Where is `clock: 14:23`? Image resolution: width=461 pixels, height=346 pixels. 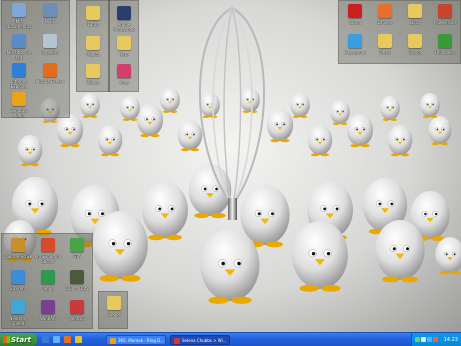 clock: 14:23 is located at coordinates (451, 339).